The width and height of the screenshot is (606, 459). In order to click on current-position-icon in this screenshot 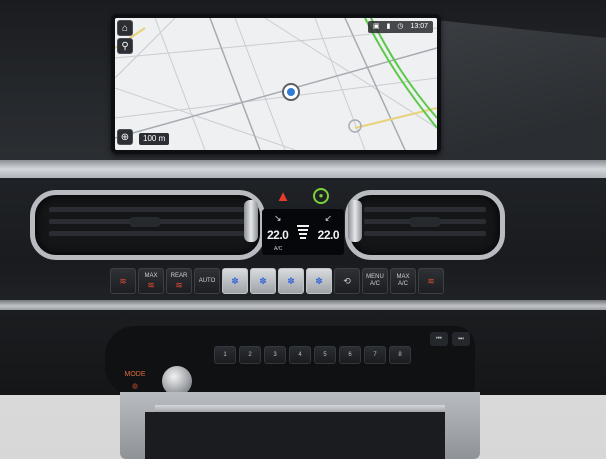, I will do `click(291, 92)`.